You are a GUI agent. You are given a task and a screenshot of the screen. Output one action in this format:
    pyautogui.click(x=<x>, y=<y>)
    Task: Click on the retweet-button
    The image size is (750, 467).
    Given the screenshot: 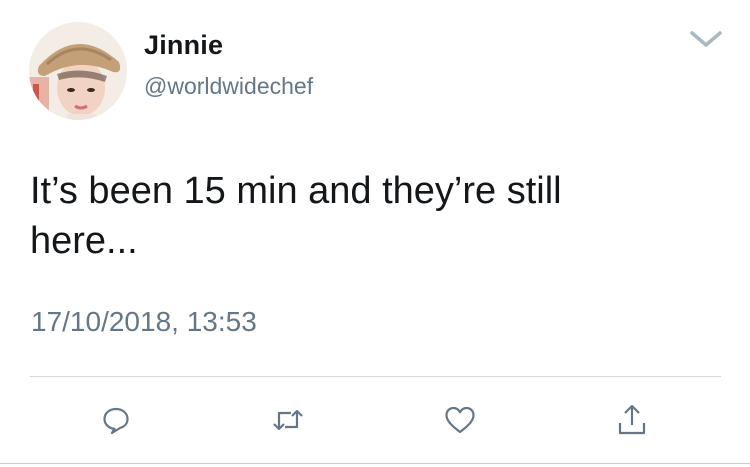 What is the action you would take?
    pyautogui.click(x=288, y=420)
    